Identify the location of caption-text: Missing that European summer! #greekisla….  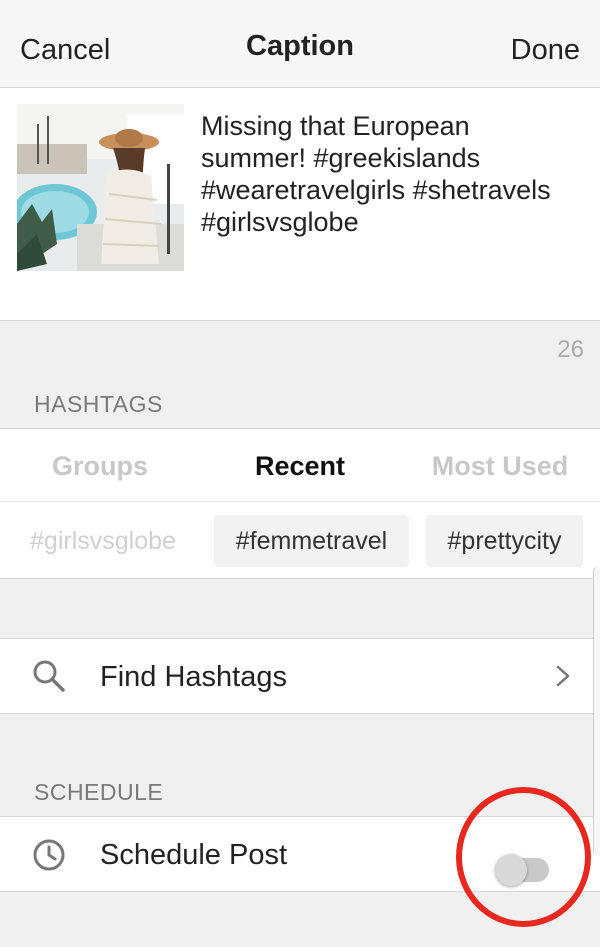
(393, 174).